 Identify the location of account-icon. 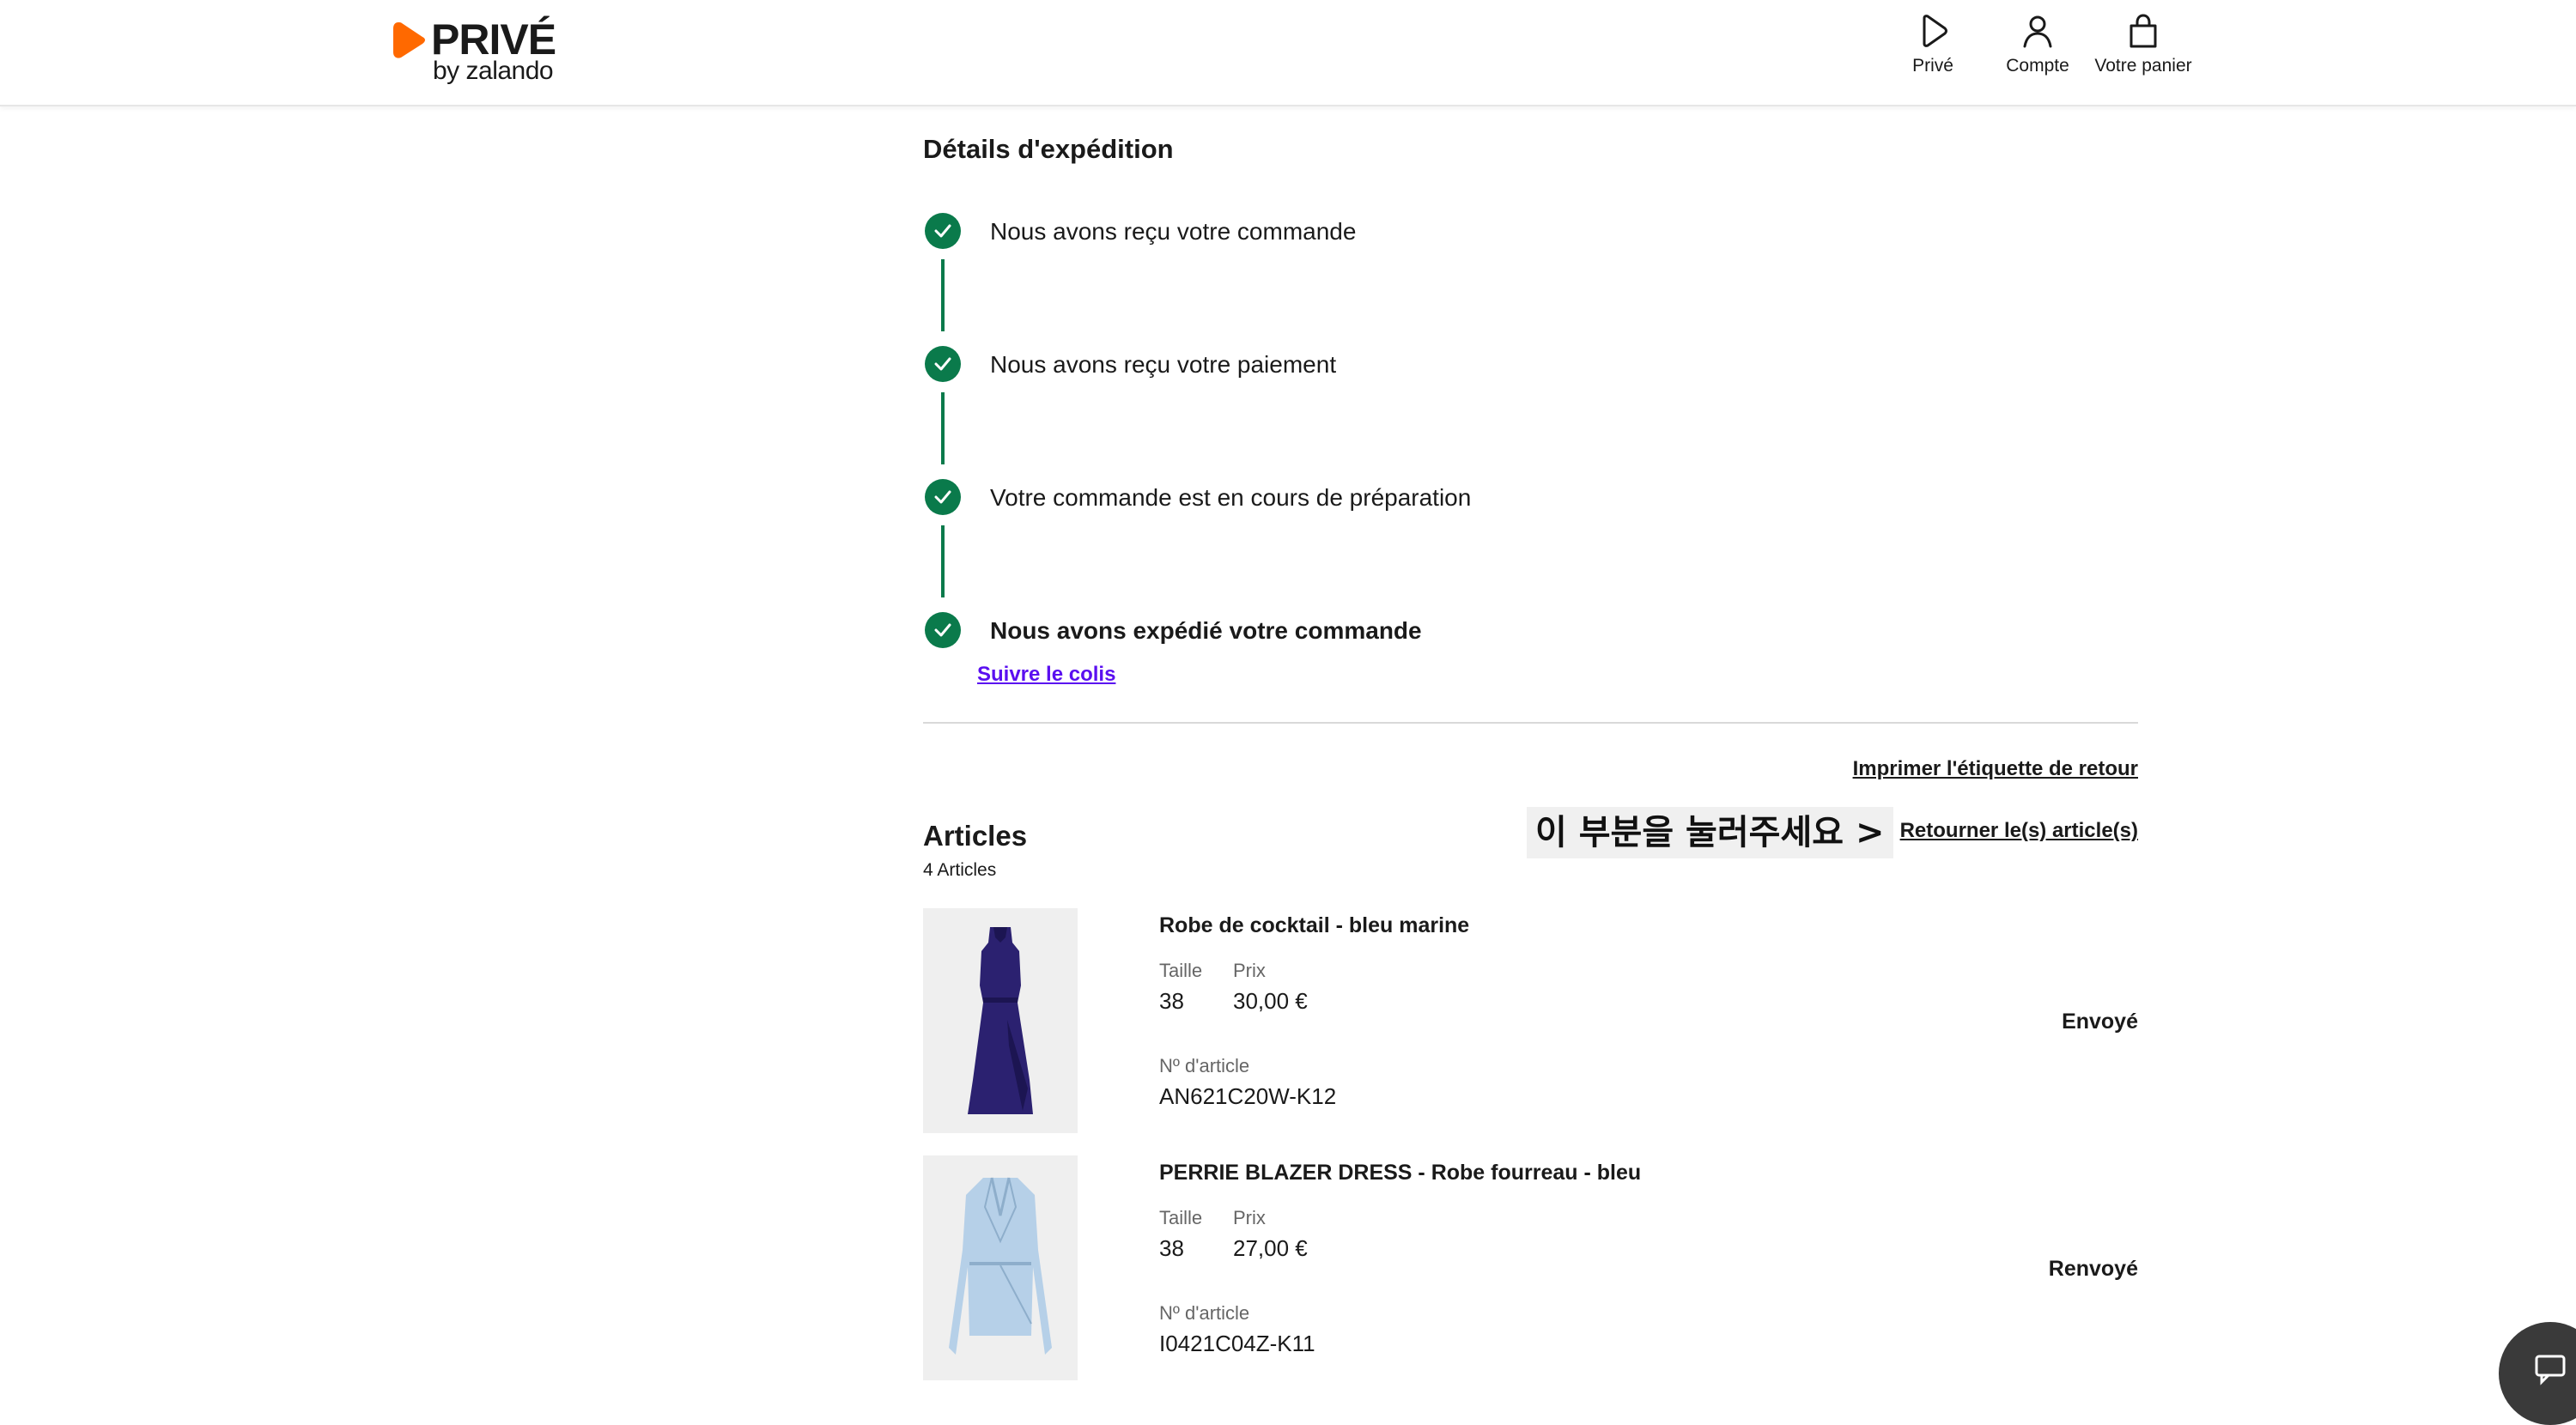
(2038, 31).